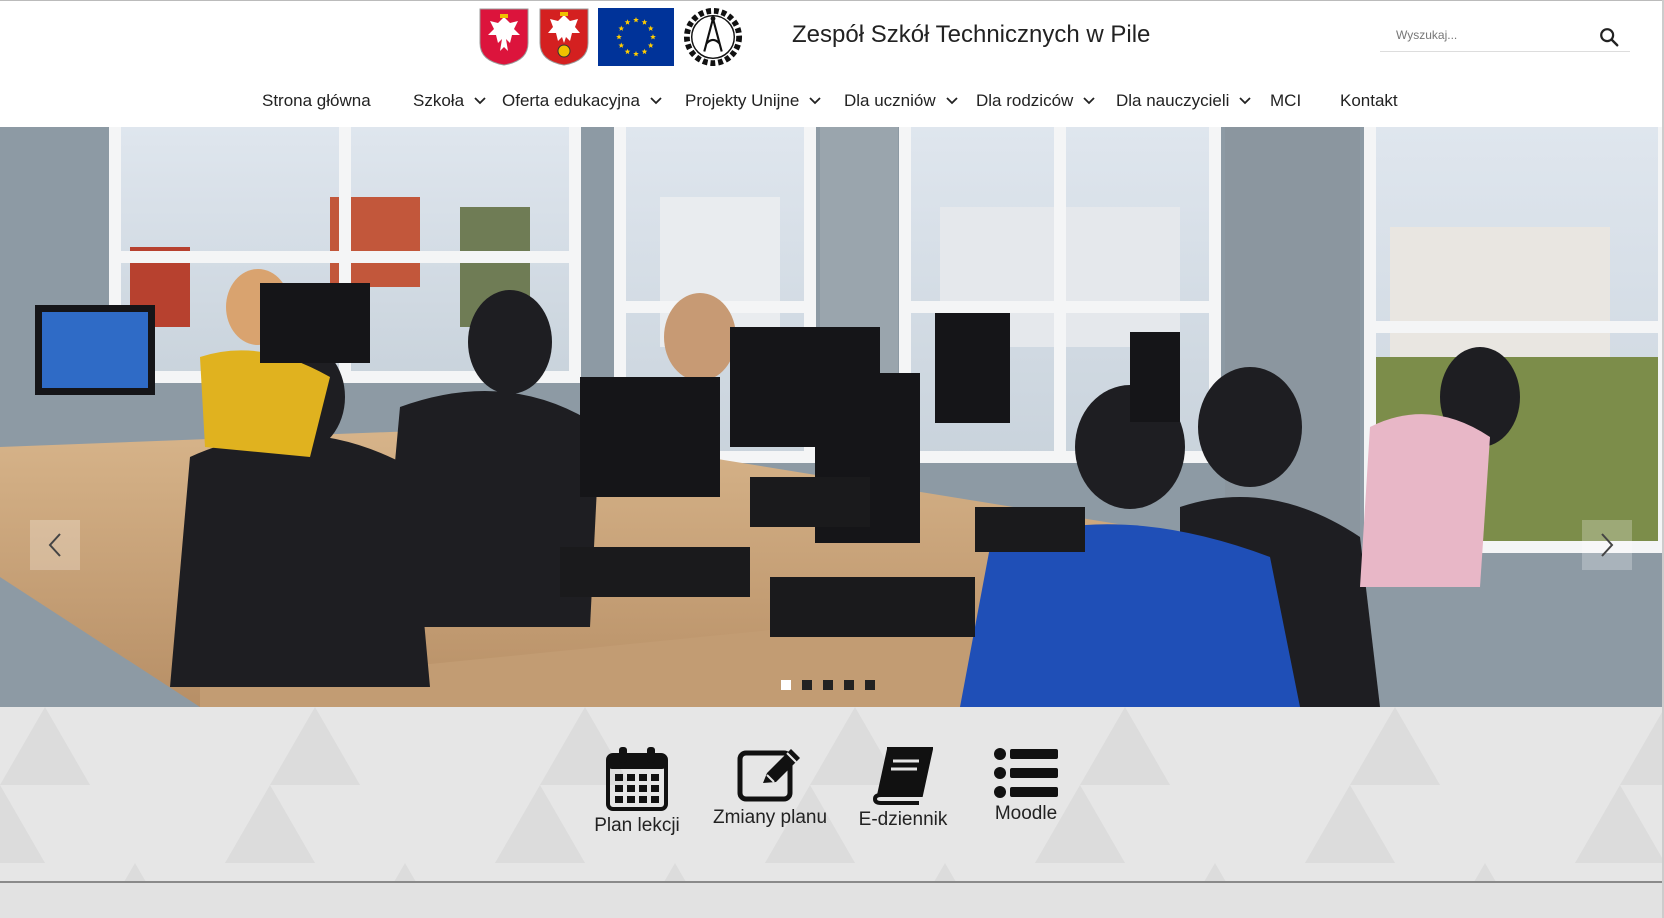 Image resolution: width=1664 pixels, height=918 pixels. What do you see at coordinates (636, 37) in the screenshot?
I see `eu-flag-logo` at bounding box center [636, 37].